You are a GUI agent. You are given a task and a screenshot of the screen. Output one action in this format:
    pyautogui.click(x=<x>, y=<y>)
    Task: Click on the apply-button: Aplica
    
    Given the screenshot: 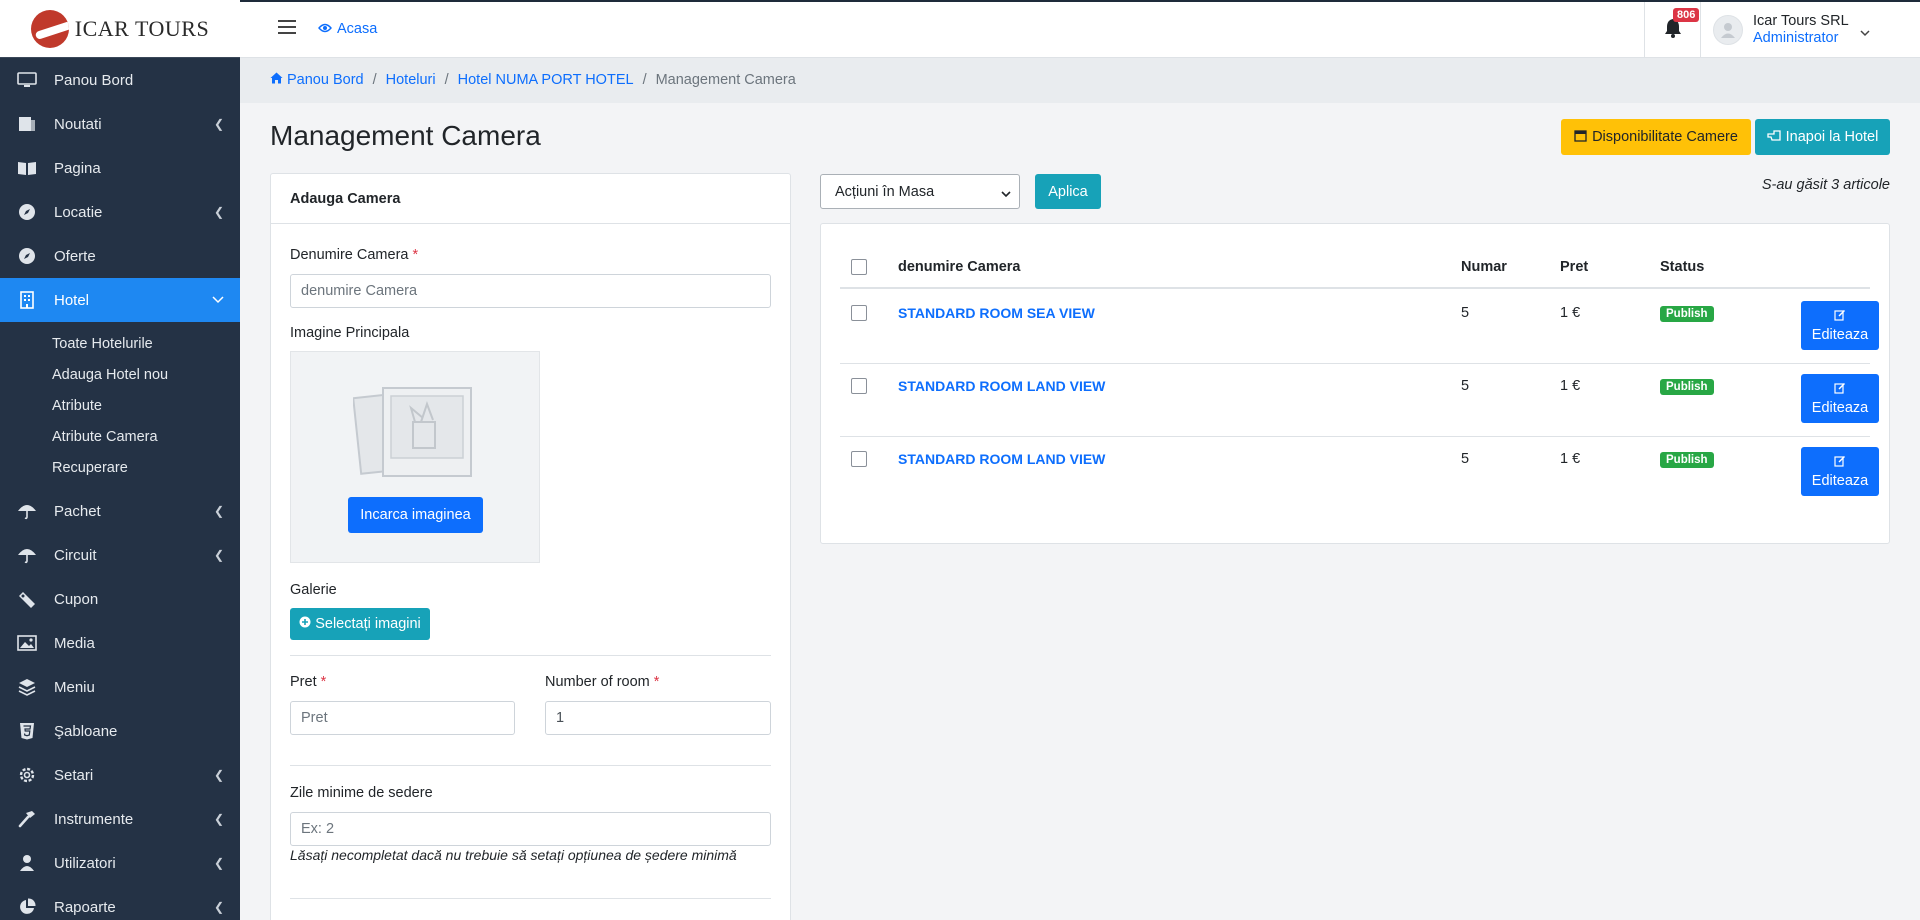 What is the action you would take?
    pyautogui.click(x=1068, y=191)
    